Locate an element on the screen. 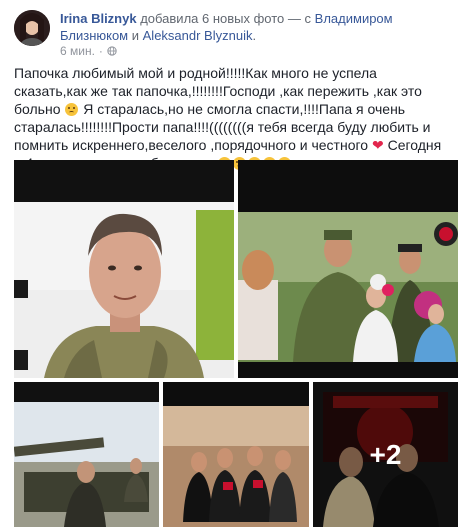  post-meta: 6 мин. · is located at coordinates (88, 51).